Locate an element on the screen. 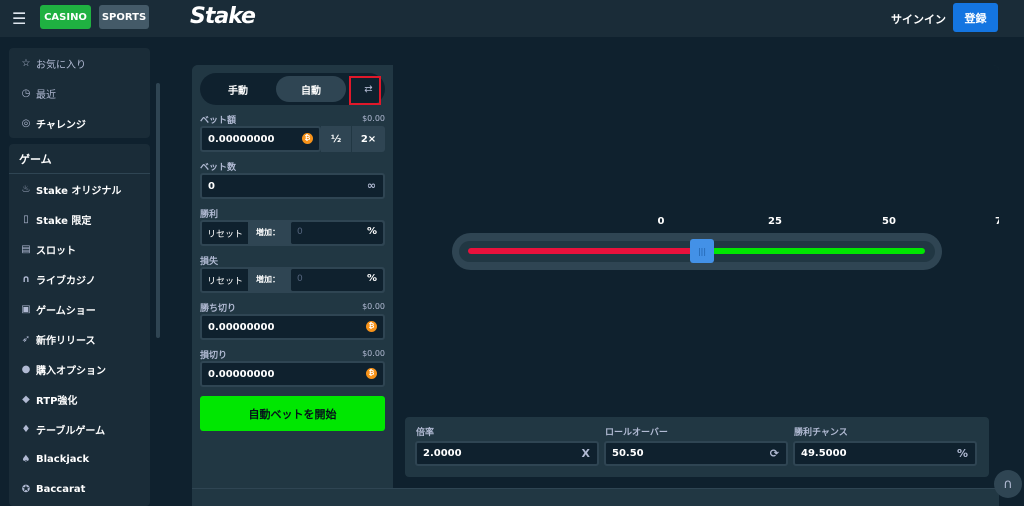 Image resolution: width=1024 pixels, height=506 pixels. win-increase-group: 増加： 0 % is located at coordinates (317, 233).